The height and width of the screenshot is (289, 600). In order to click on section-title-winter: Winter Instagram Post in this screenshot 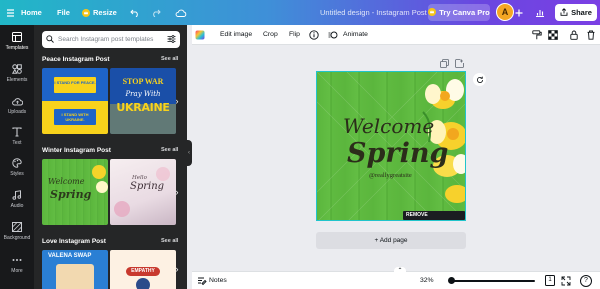, I will do `click(76, 150)`.